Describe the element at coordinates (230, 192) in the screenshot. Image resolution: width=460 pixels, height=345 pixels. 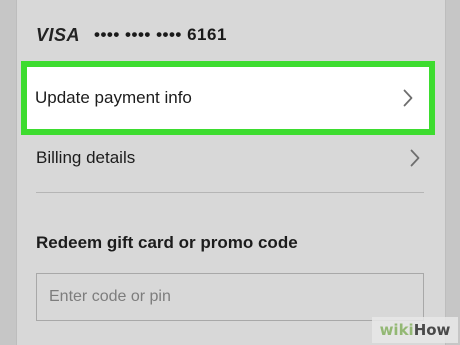
I see `section-divider` at that location.